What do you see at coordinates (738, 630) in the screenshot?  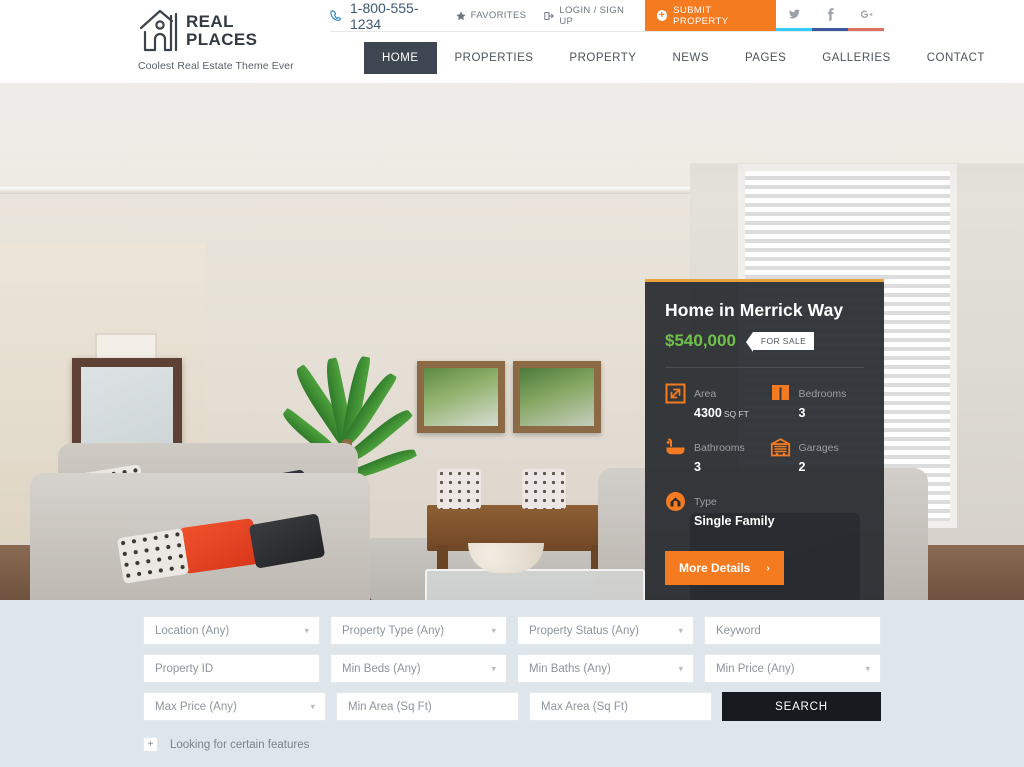 I see `keyword-input-placeholder: Keyword` at bounding box center [738, 630].